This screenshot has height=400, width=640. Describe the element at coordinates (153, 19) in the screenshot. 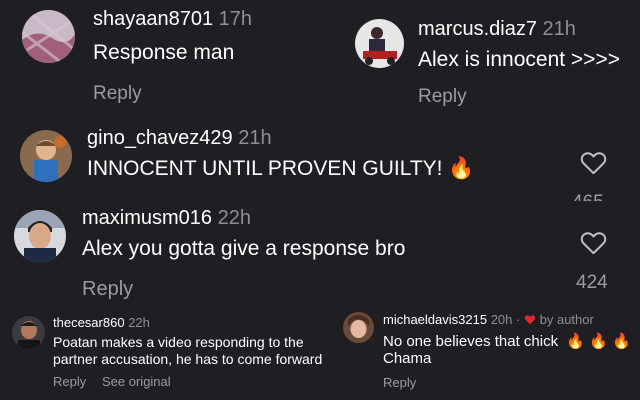

I see `username: shayaan8701` at that location.